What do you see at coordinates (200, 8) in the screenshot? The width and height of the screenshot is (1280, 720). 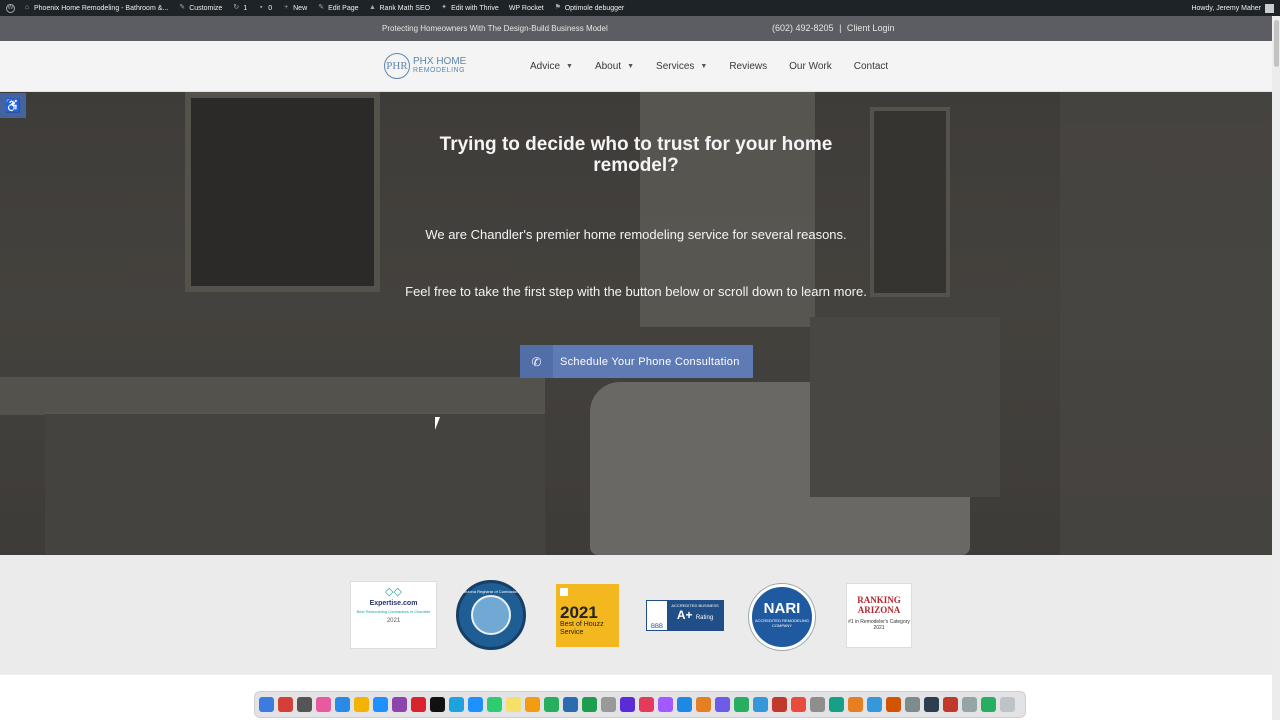 I see `admin-customize: ✎ Customize` at bounding box center [200, 8].